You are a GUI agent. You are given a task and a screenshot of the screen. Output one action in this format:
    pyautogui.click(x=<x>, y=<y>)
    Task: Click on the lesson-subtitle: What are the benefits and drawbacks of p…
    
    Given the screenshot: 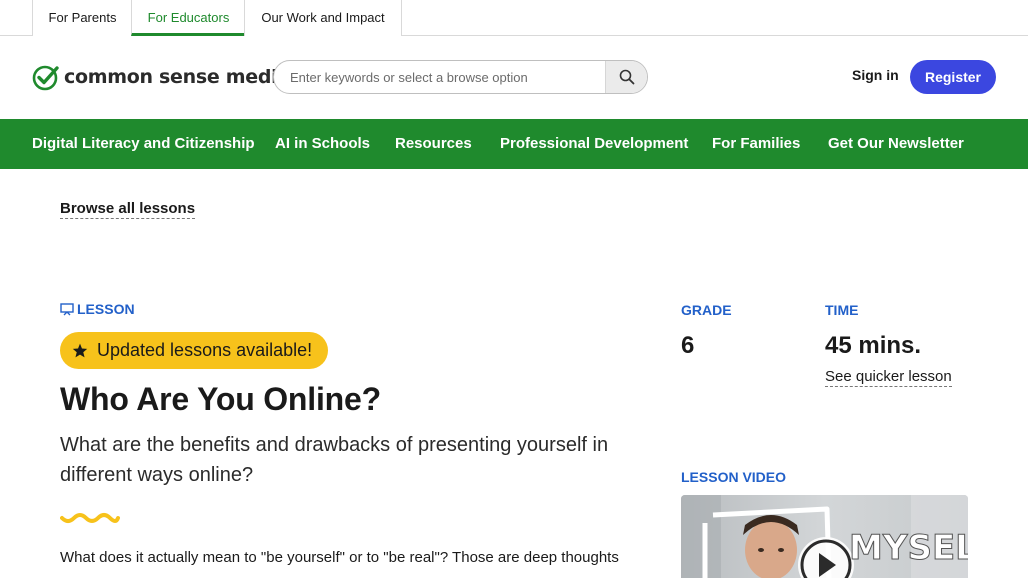 What is the action you would take?
    pyautogui.click(x=334, y=460)
    